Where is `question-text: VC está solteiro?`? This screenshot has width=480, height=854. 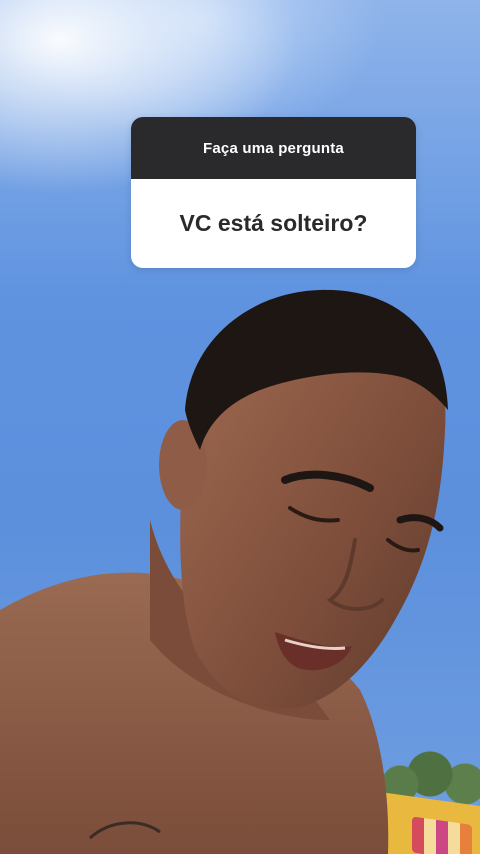 question-text: VC está solteiro? is located at coordinates (273, 223).